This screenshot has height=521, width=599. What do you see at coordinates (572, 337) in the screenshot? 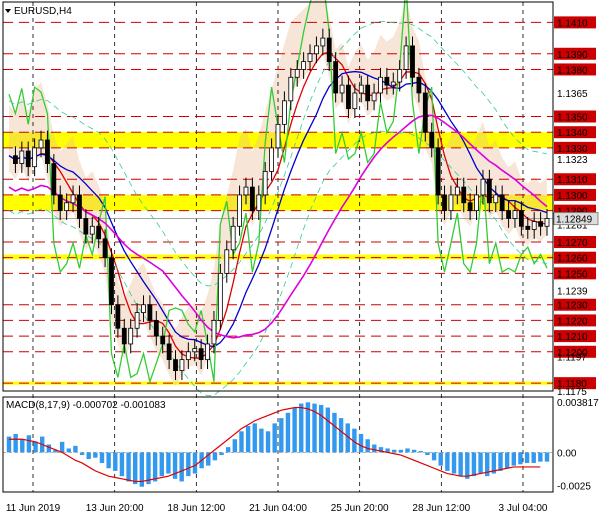
I see `level-tag-label-1.1210: 1.1210` at bounding box center [572, 337].